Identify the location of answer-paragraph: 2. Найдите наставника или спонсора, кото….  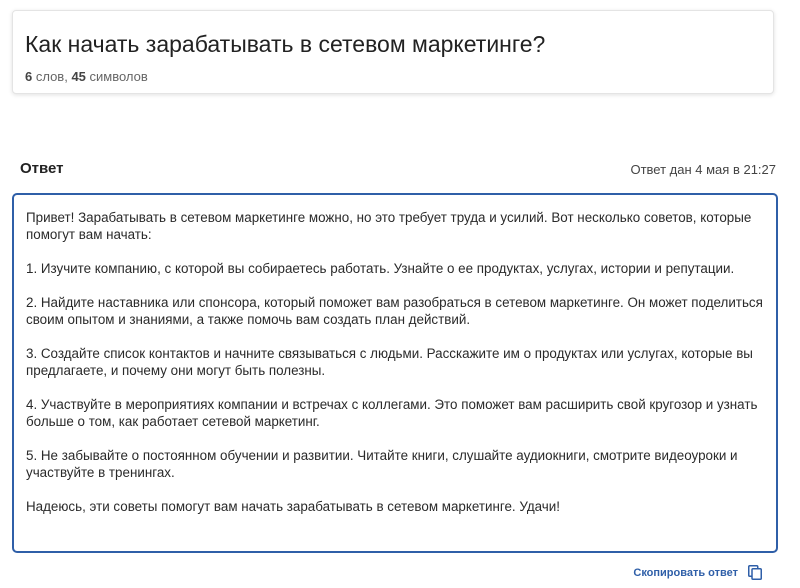
(394, 311).